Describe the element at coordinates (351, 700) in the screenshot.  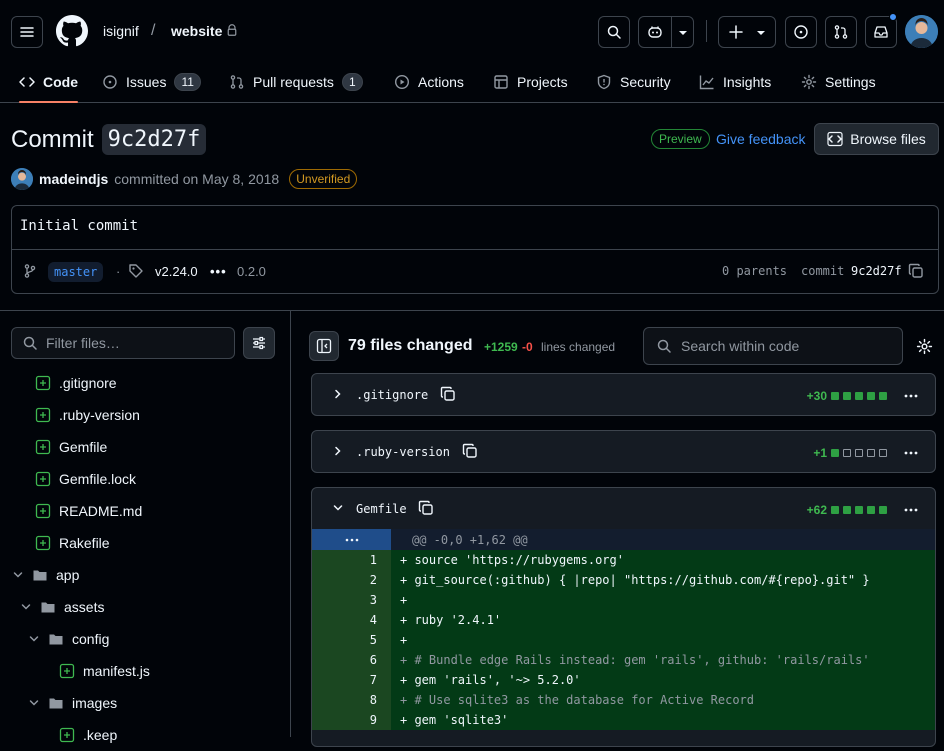
I see `line-number-gutter: 8` at that location.